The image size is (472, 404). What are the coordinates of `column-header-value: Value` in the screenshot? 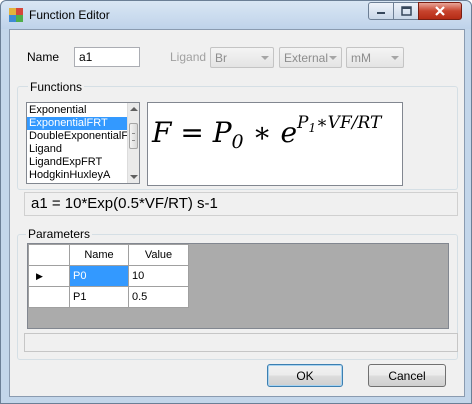 It's located at (158, 255).